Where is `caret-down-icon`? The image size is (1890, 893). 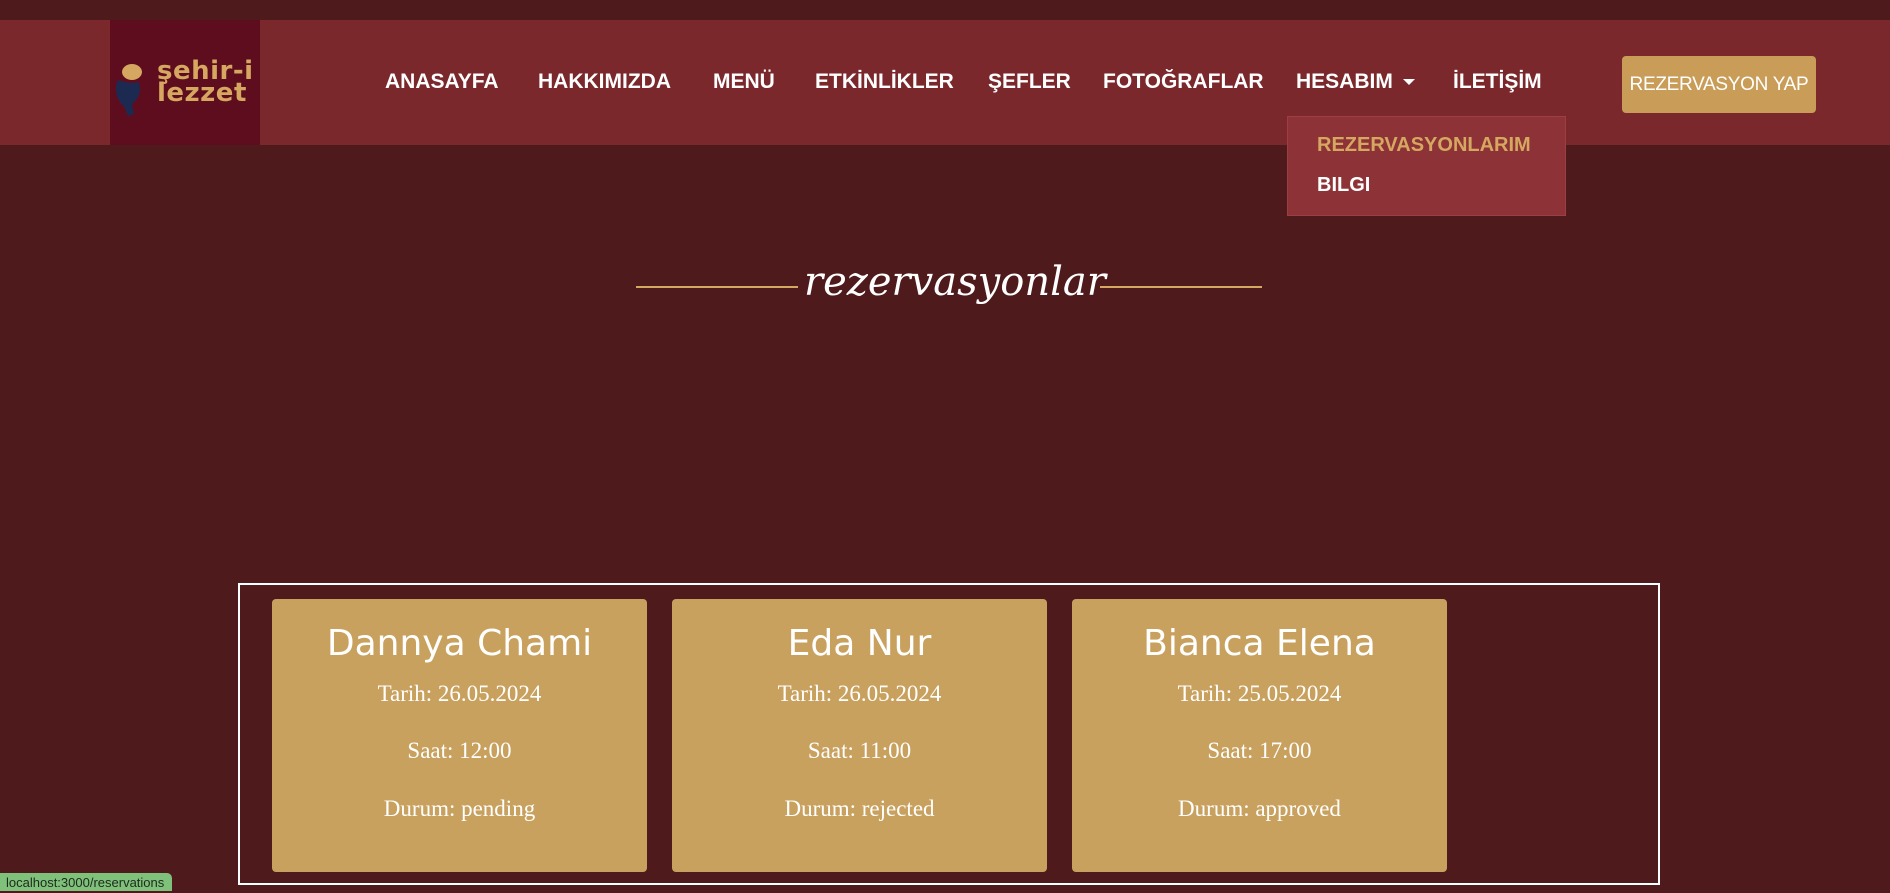 caret-down-icon is located at coordinates (1408, 82).